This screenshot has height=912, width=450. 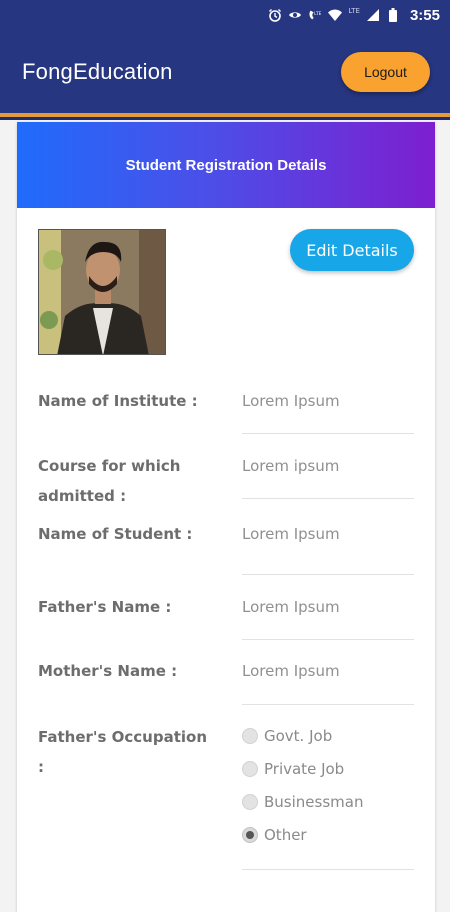 What do you see at coordinates (354, 11) in the screenshot?
I see `network-type-label: LTE` at bounding box center [354, 11].